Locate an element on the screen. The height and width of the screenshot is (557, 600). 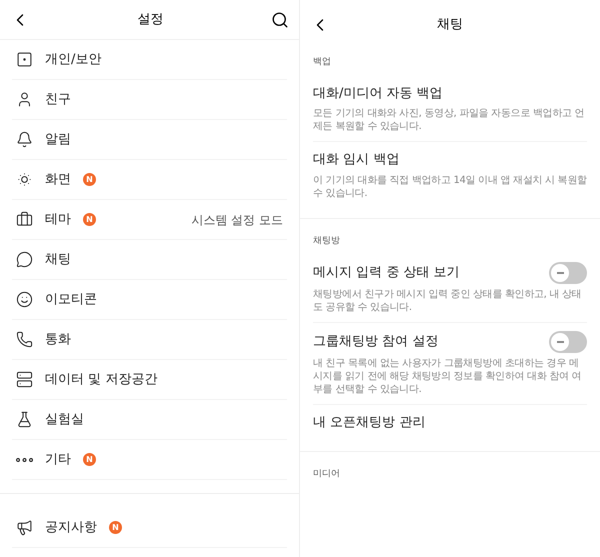
row-label: 화면 is located at coordinates (58, 179).